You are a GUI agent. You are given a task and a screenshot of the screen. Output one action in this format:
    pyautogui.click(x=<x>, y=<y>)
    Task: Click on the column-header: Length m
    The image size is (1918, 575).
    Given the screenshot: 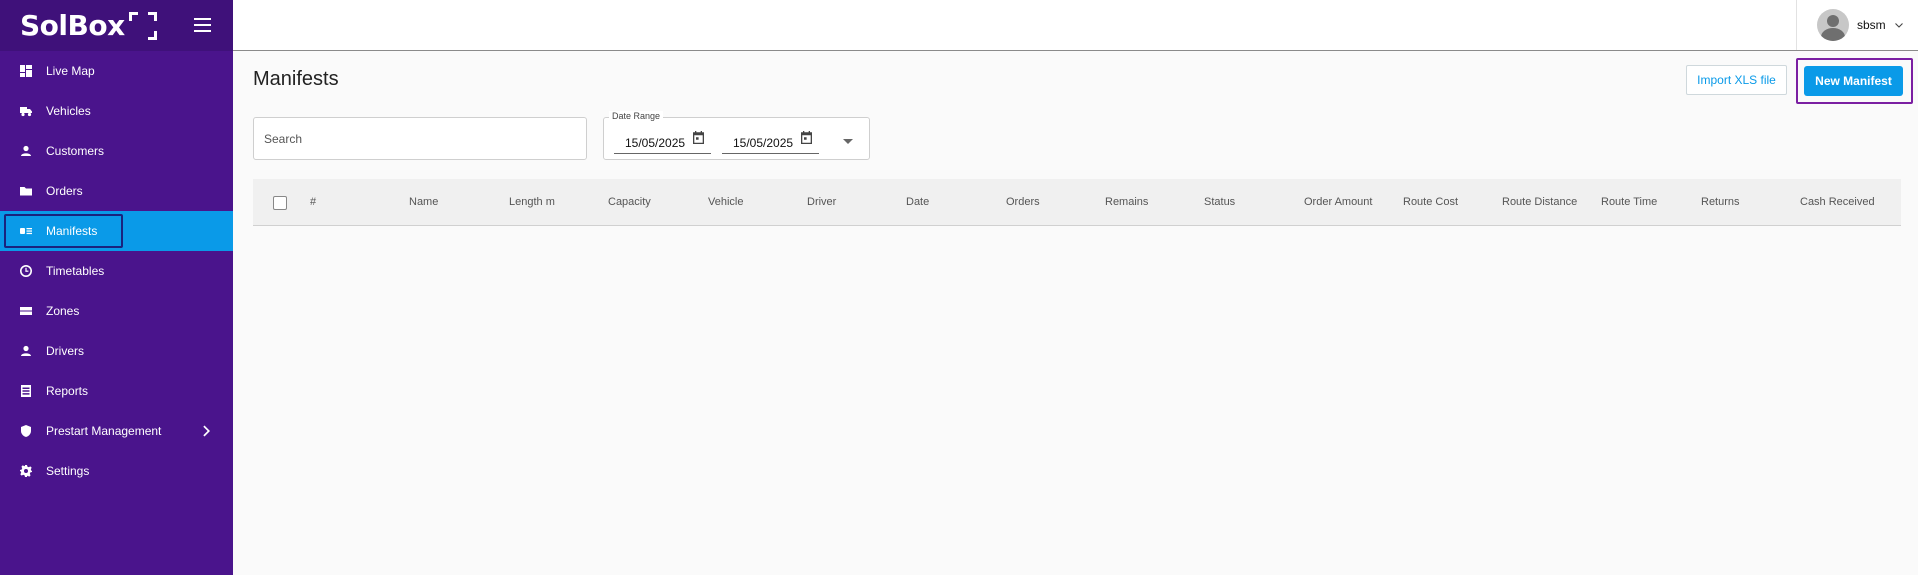 What is the action you would take?
    pyautogui.click(x=532, y=202)
    